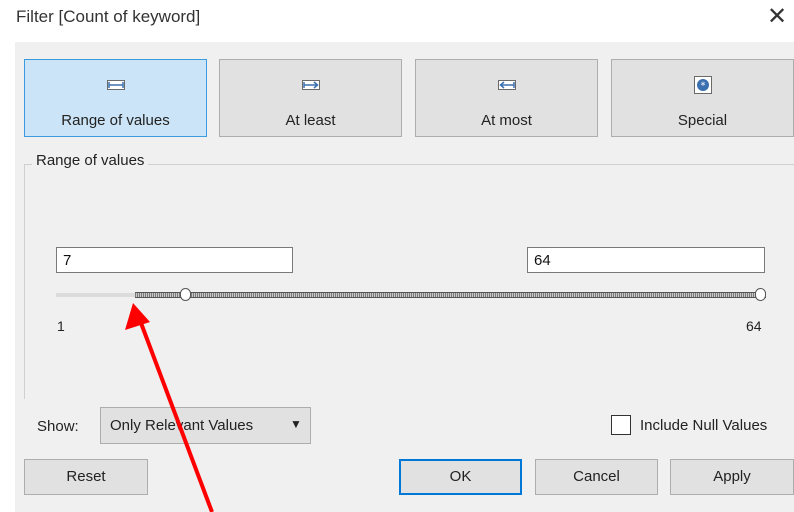 The image size is (794, 512). Describe the element at coordinates (460, 477) in the screenshot. I see `ok-button: OK` at that location.